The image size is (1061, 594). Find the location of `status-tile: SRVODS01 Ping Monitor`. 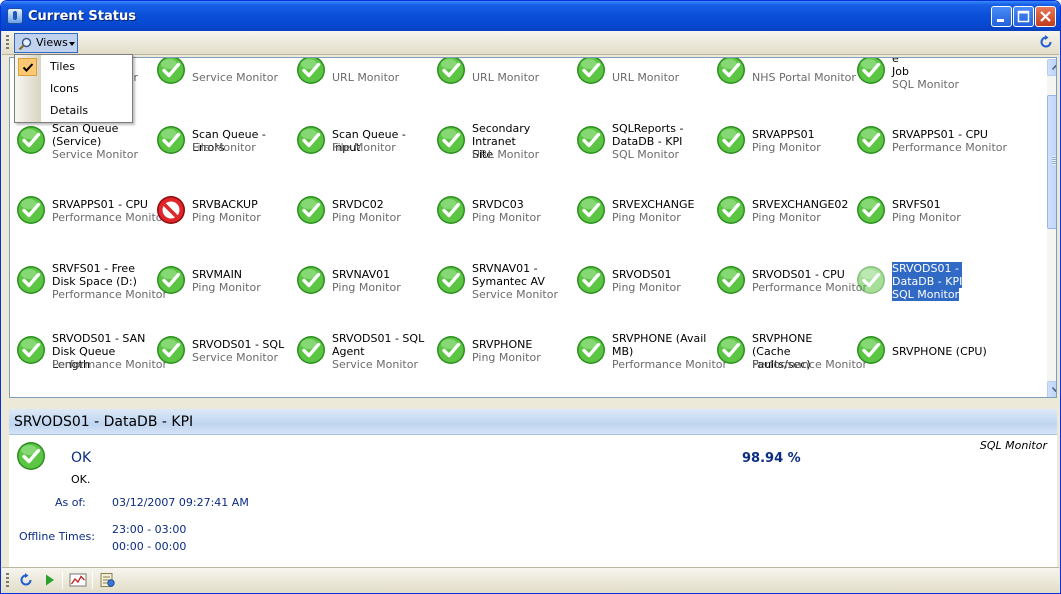

status-tile: SRVODS01 Ping Monitor is located at coordinates (644, 281).